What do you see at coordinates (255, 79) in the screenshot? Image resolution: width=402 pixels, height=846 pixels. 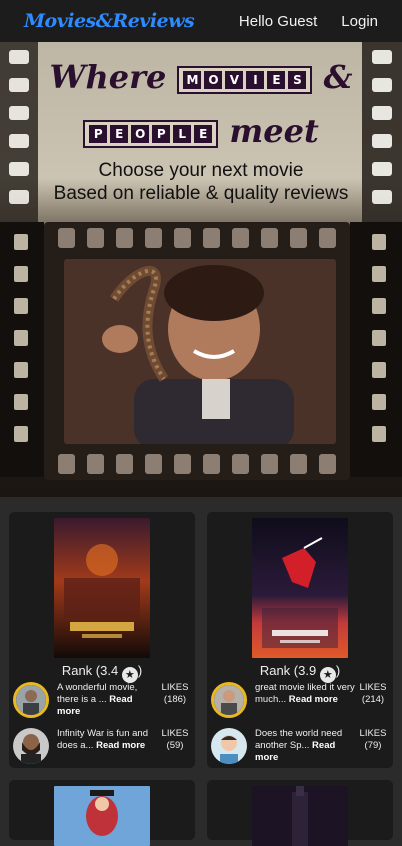 I see `letter-tile: I` at bounding box center [255, 79].